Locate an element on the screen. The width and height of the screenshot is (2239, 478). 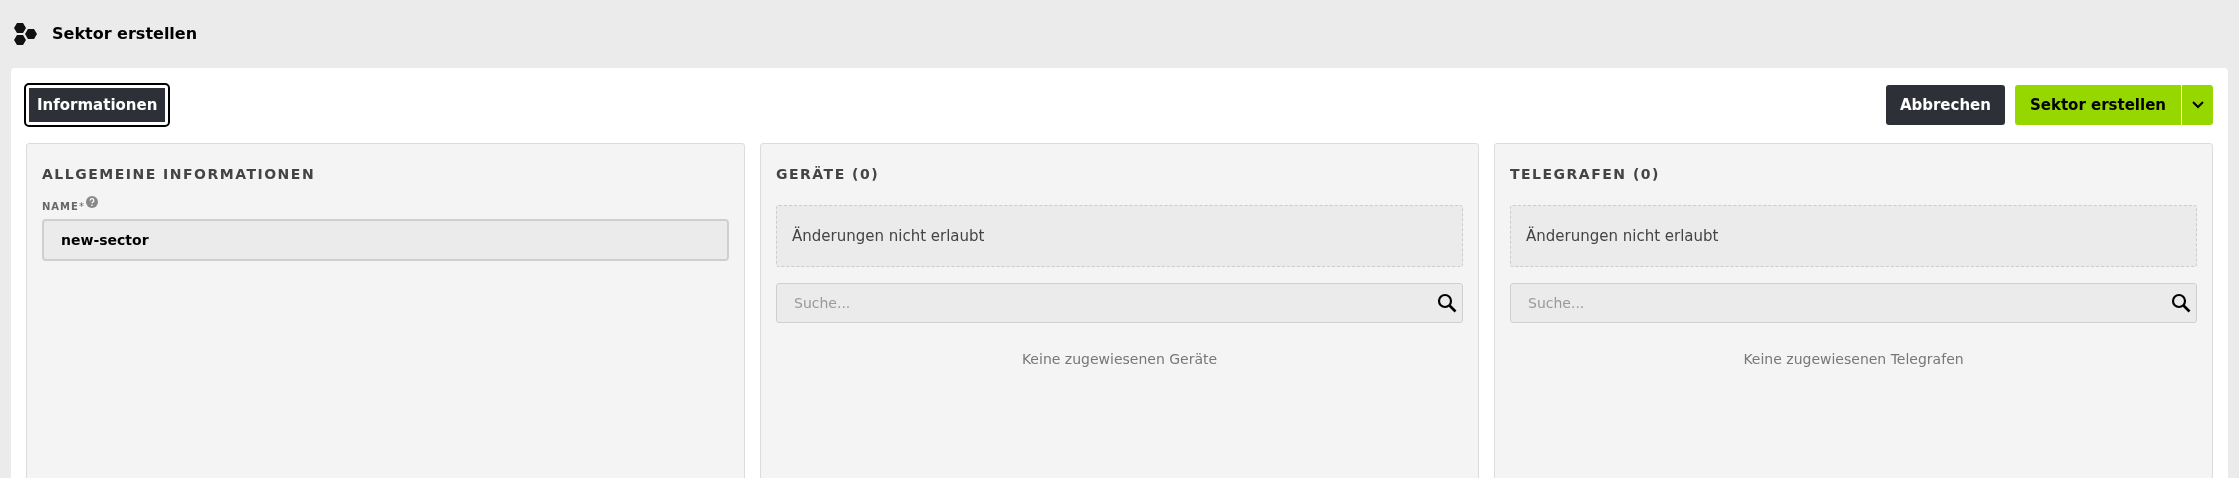
empty-text: Keine zugewiesenen Geräte is located at coordinates (1119, 359).